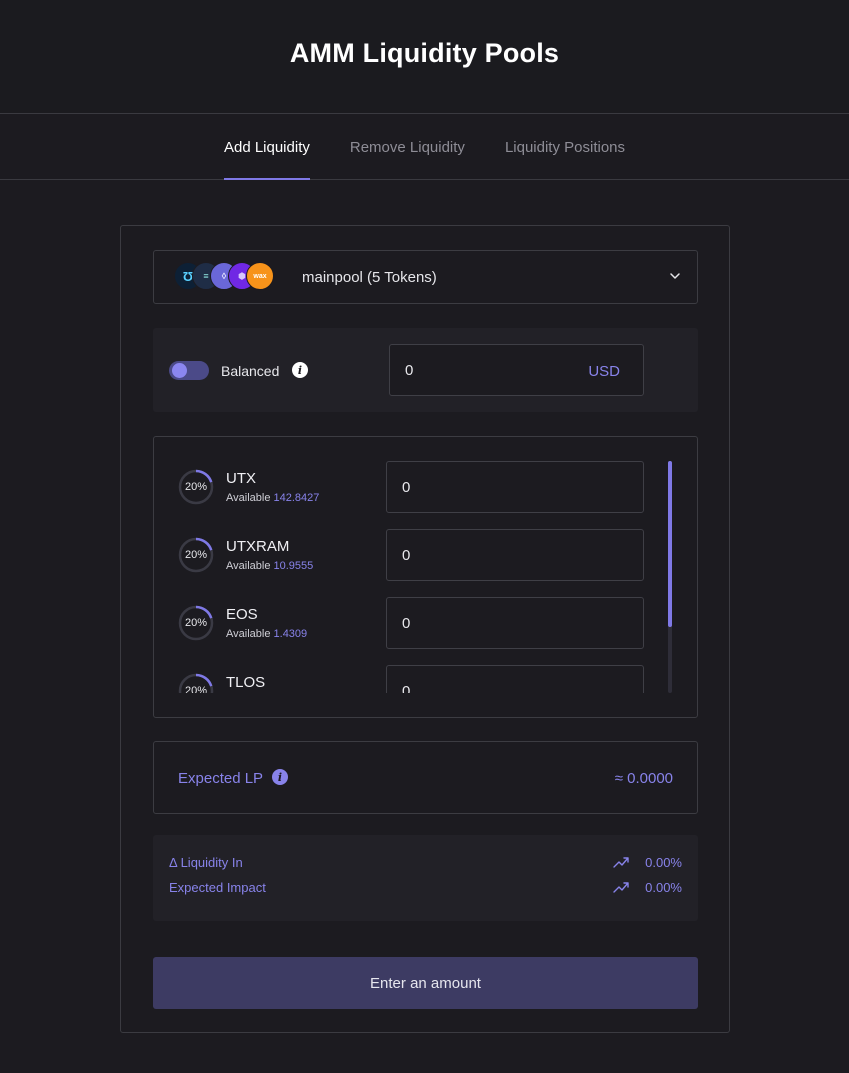 The image size is (849, 1073). I want to click on liquidity-in-value: 0.00%, so click(663, 862).